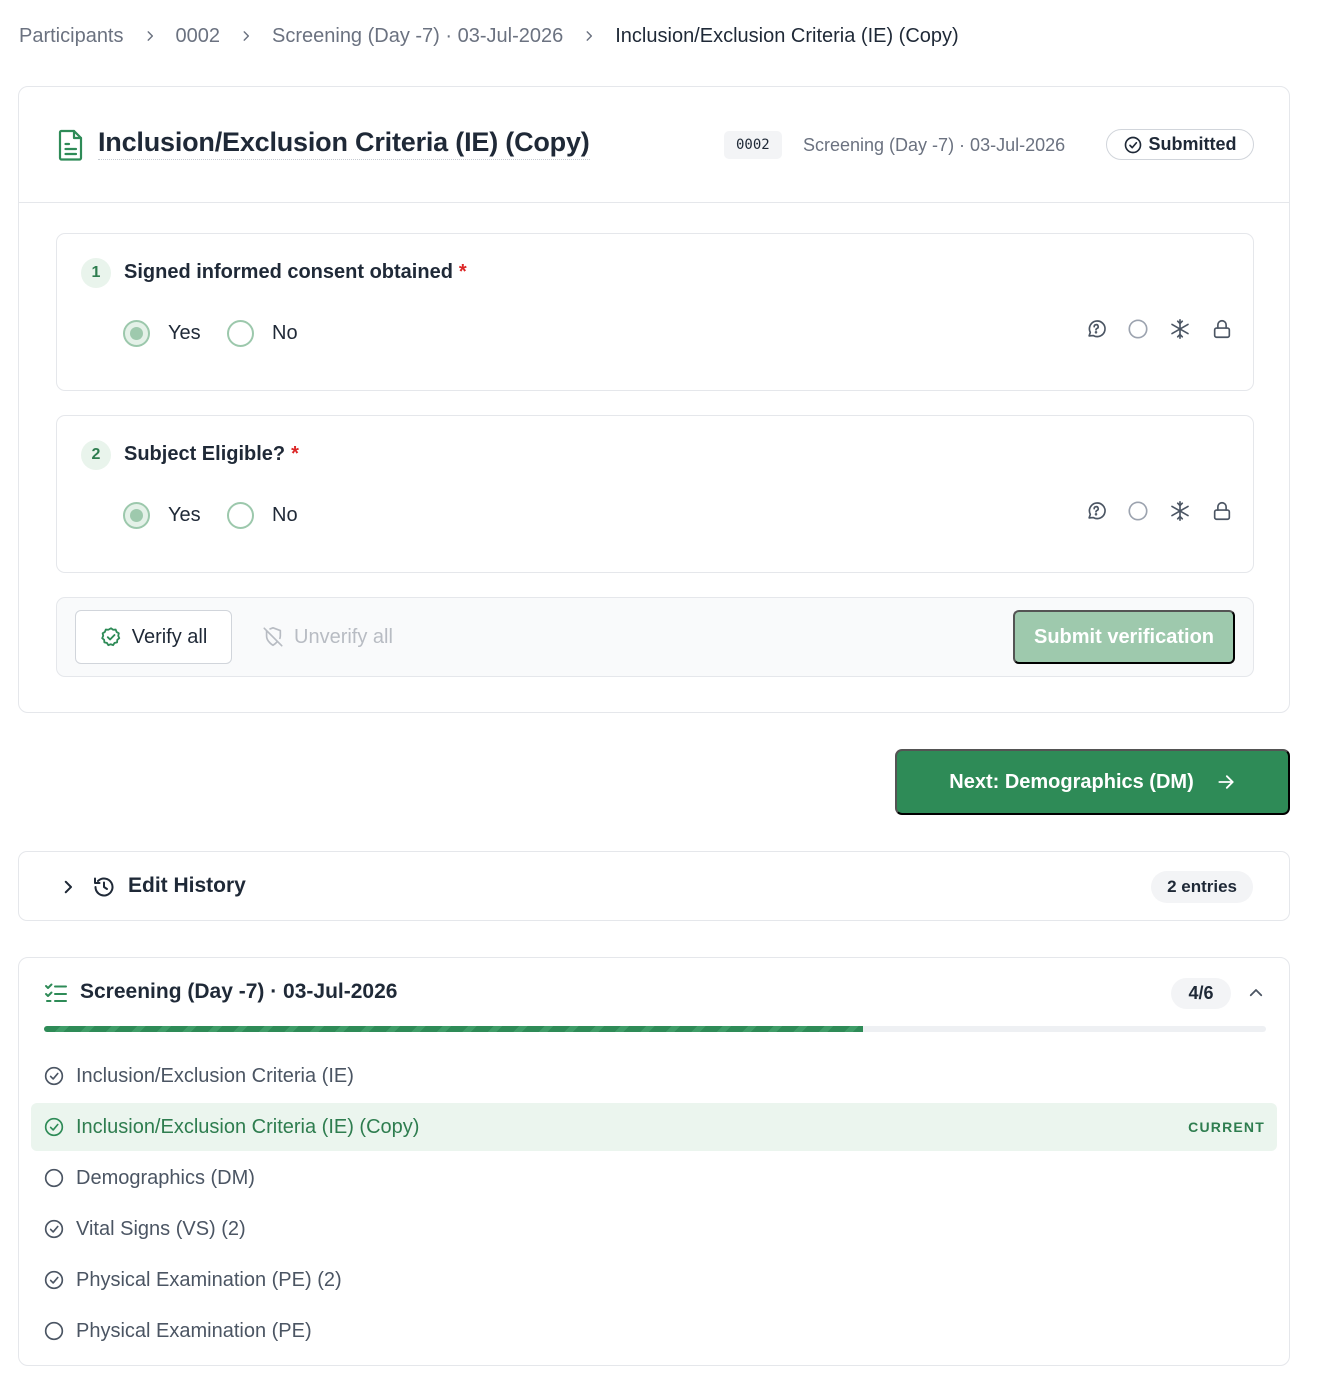 Image resolution: width=1326 pixels, height=1392 pixels. What do you see at coordinates (655, 494) in the screenshot?
I see `question-card-2: 2 Subject Eligible? * Yes No` at bounding box center [655, 494].